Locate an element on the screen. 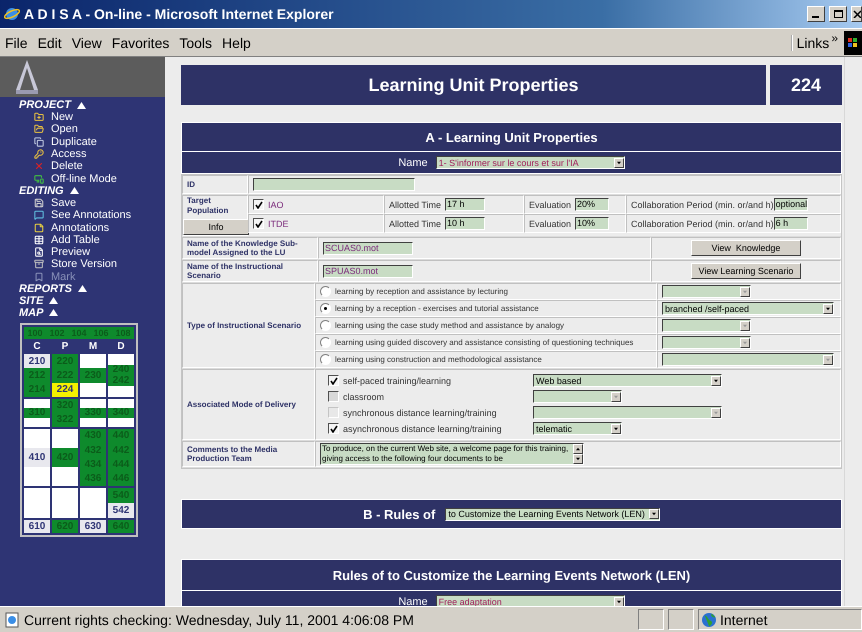 The width and height of the screenshot is (862, 632). menu-item: File is located at coordinates (16, 42).